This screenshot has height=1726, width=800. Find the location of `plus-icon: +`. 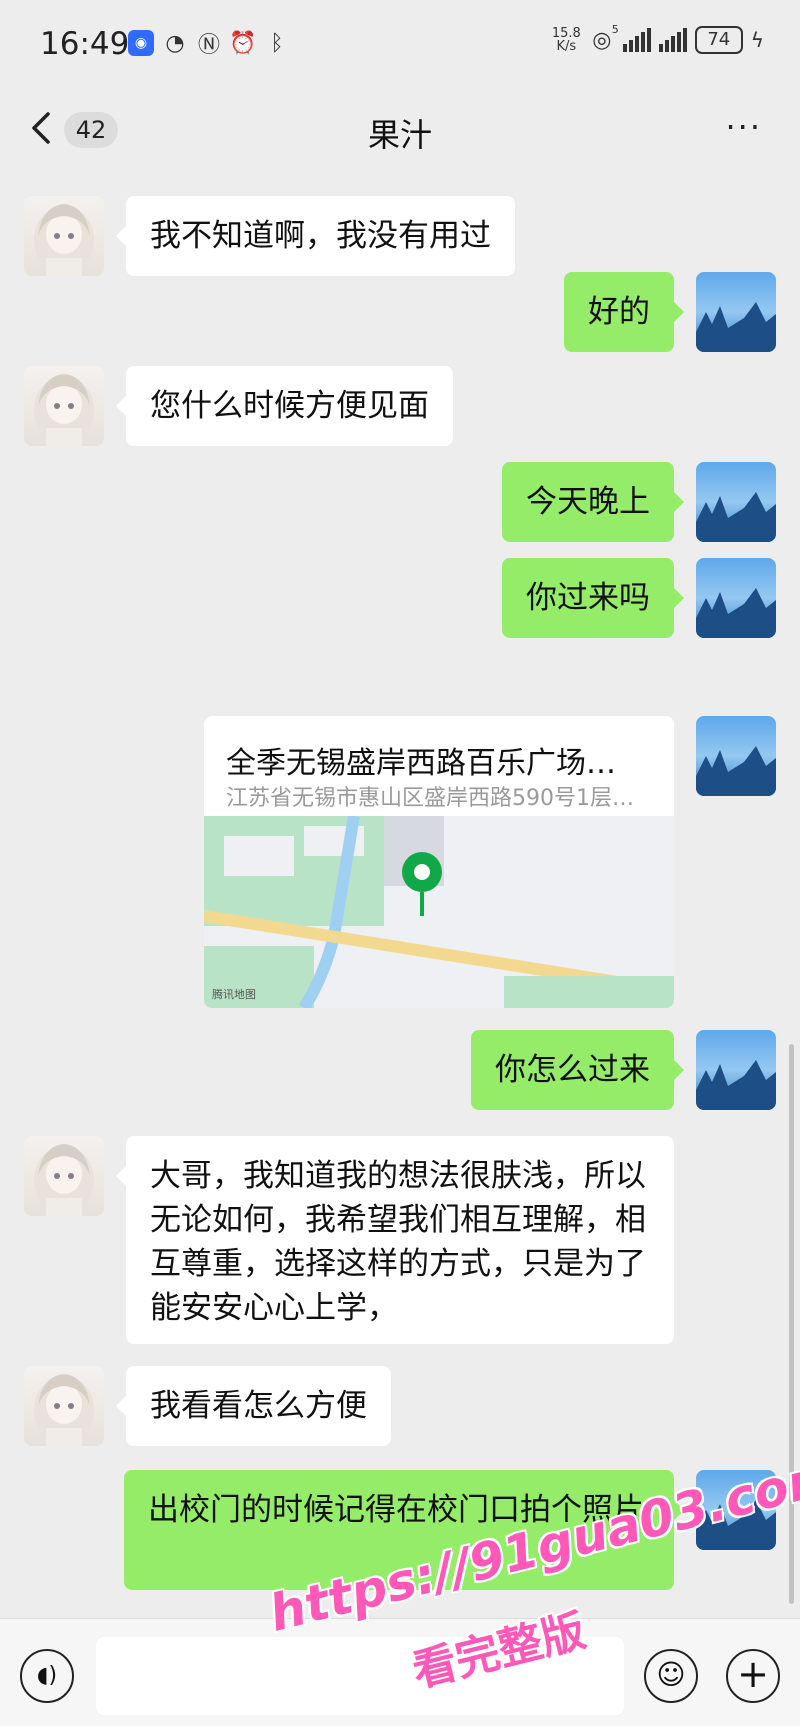

plus-icon: + is located at coordinates (753, 1674).